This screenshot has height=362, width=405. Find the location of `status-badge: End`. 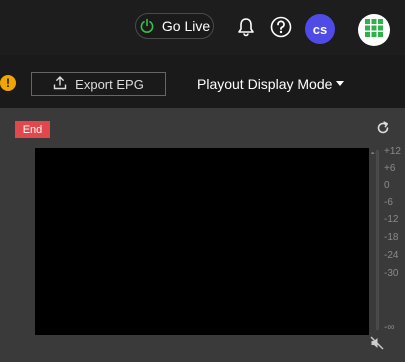

status-badge: End is located at coordinates (32, 129).